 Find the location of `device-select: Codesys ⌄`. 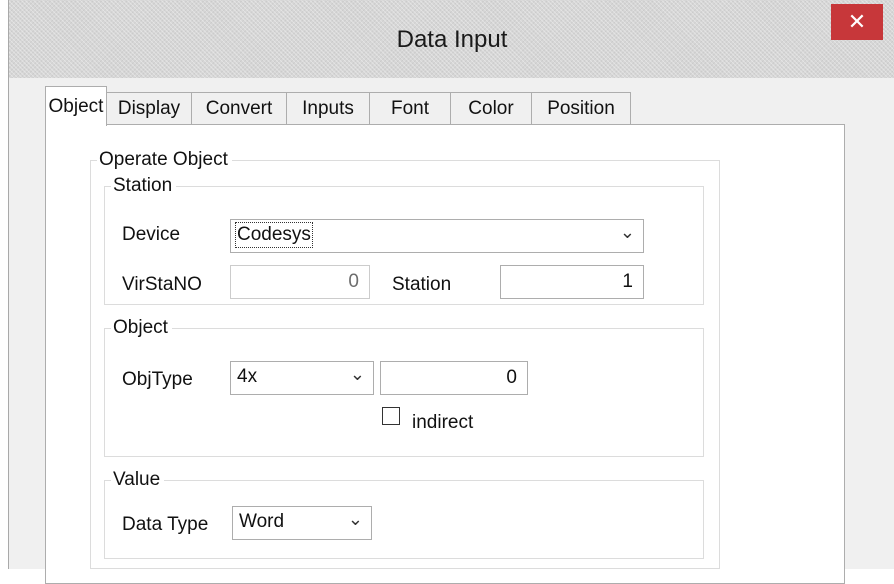

device-select: Codesys ⌄ is located at coordinates (437, 236).